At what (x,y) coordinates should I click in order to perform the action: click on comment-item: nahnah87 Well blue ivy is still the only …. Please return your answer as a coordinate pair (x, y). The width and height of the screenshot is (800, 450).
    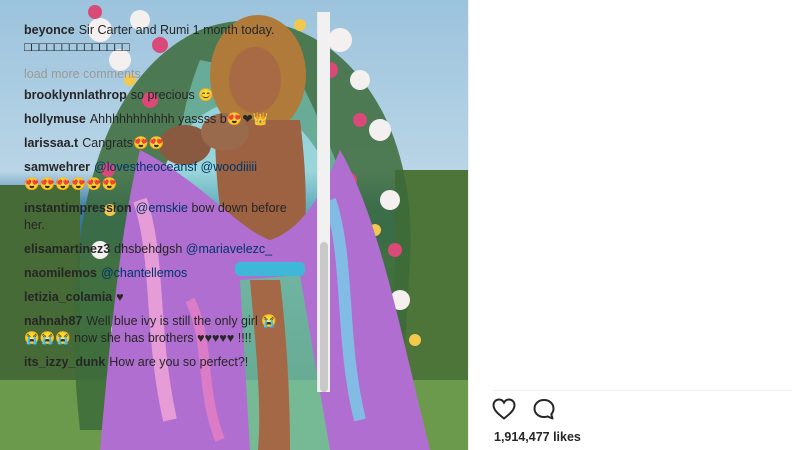
    Looking at the image, I should click on (158, 330).